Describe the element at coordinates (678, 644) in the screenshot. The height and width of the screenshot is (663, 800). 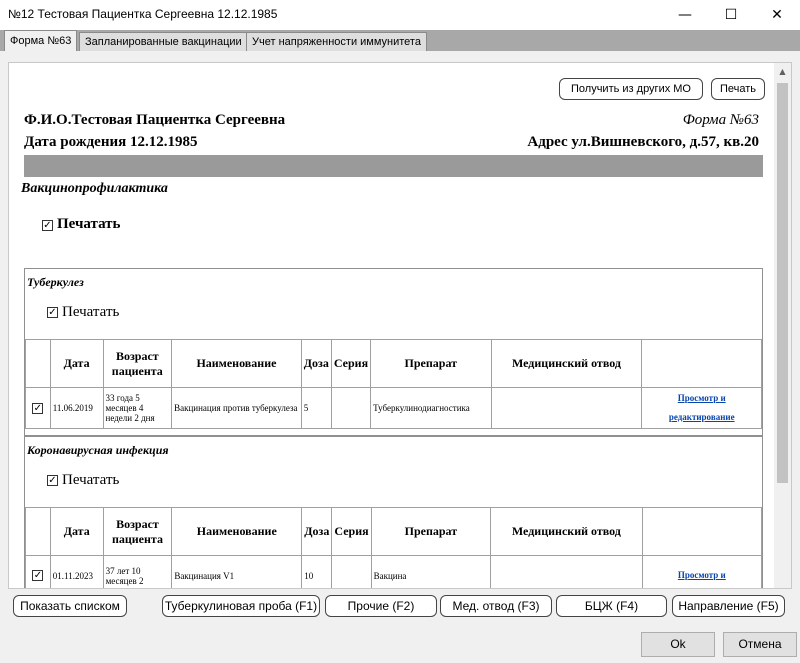
I see `ok-button: Ok` at that location.